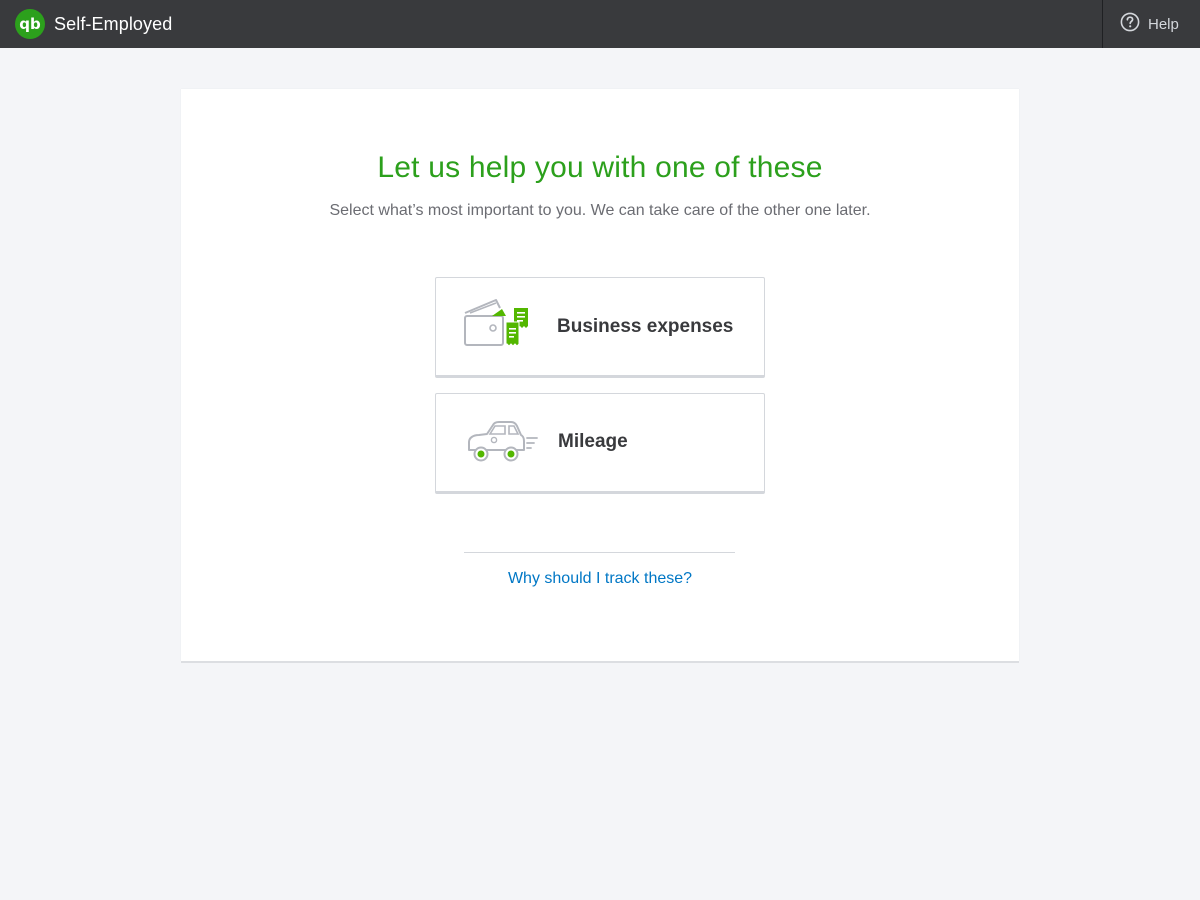 The width and height of the screenshot is (1200, 900). Describe the element at coordinates (1130, 24) in the screenshot. I see `question-circle-icon` at that location.